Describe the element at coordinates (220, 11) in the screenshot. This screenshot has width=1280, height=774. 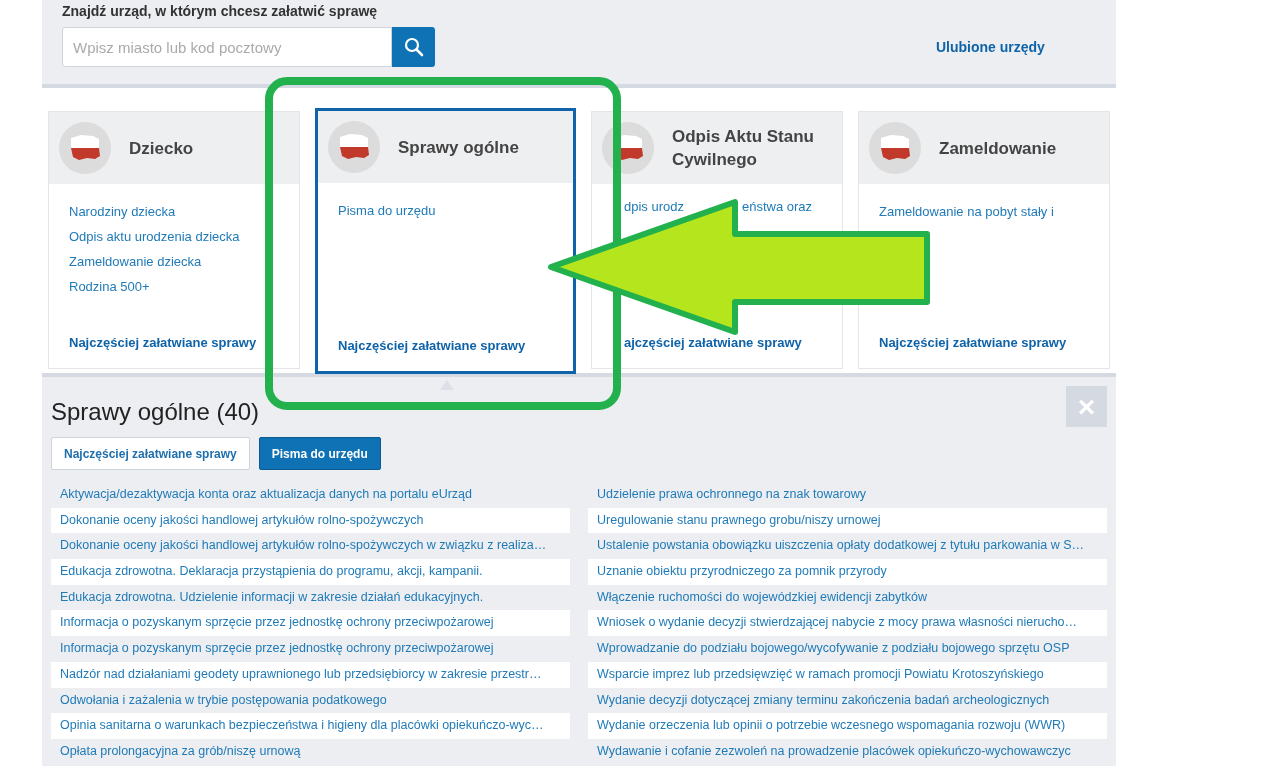
I see `search-heading: Znajdź urząd, w którym chcesz załatwić sprawę` at that location.